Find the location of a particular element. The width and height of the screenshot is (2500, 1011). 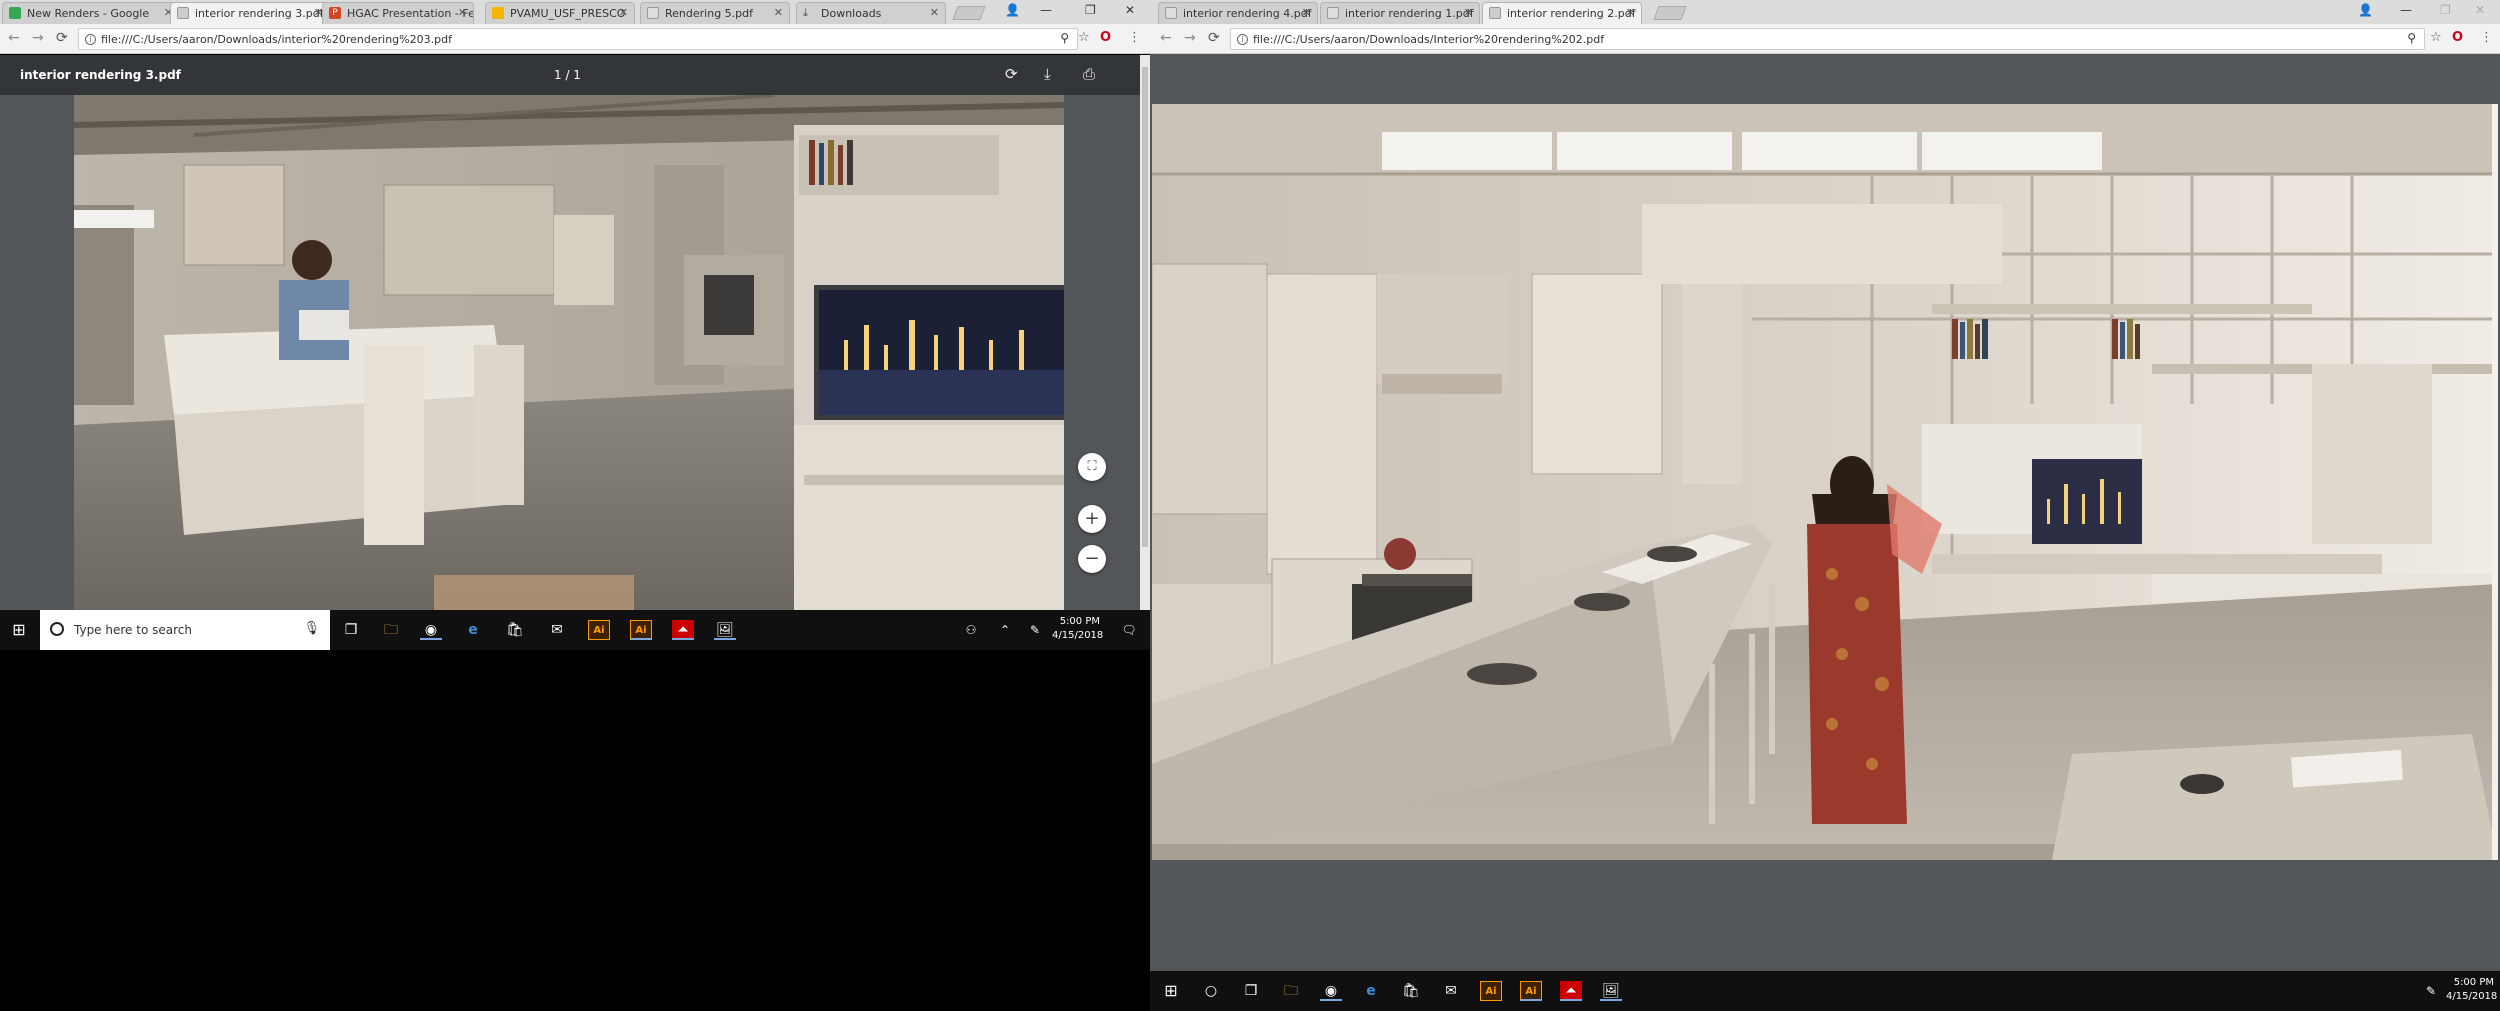

tab-label: Rendering 5.pdf is located at coordinates (709, 13).